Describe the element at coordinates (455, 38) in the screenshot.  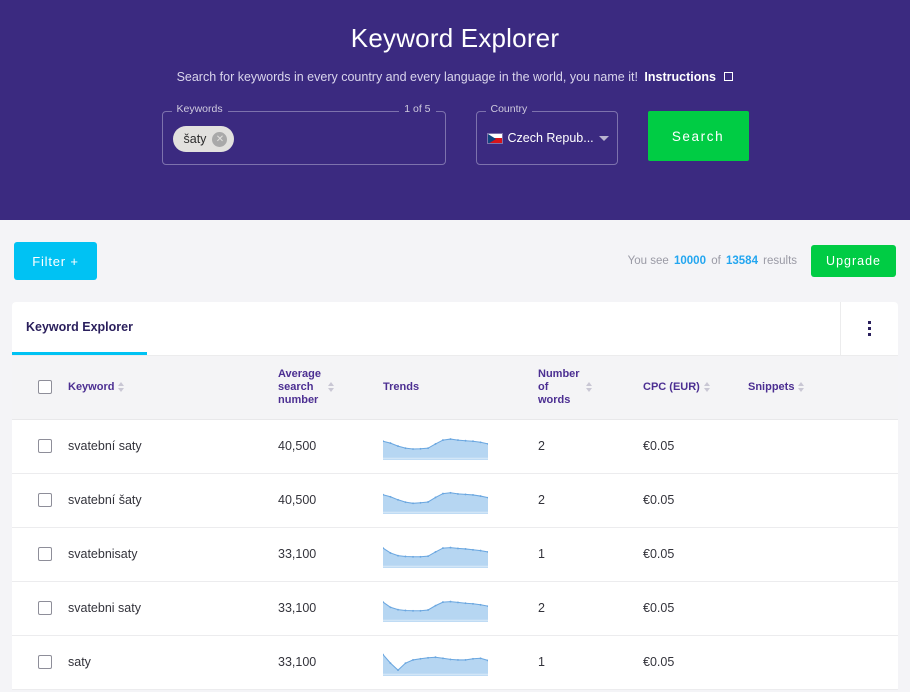
I see `page-title: Keyword Explorer` at that location.